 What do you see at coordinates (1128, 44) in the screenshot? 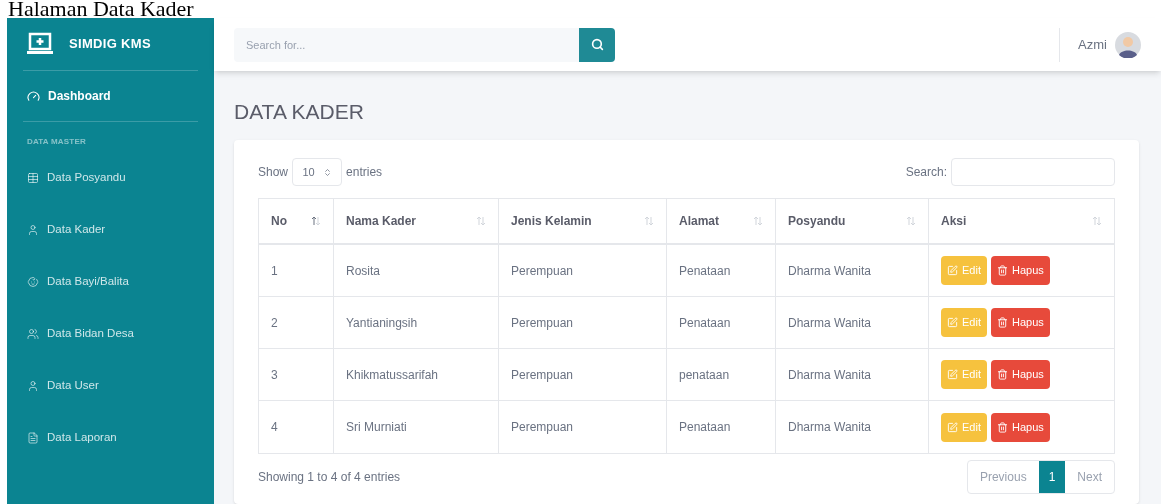
I see `avatar-icon` at bounding box center [1128, 44].